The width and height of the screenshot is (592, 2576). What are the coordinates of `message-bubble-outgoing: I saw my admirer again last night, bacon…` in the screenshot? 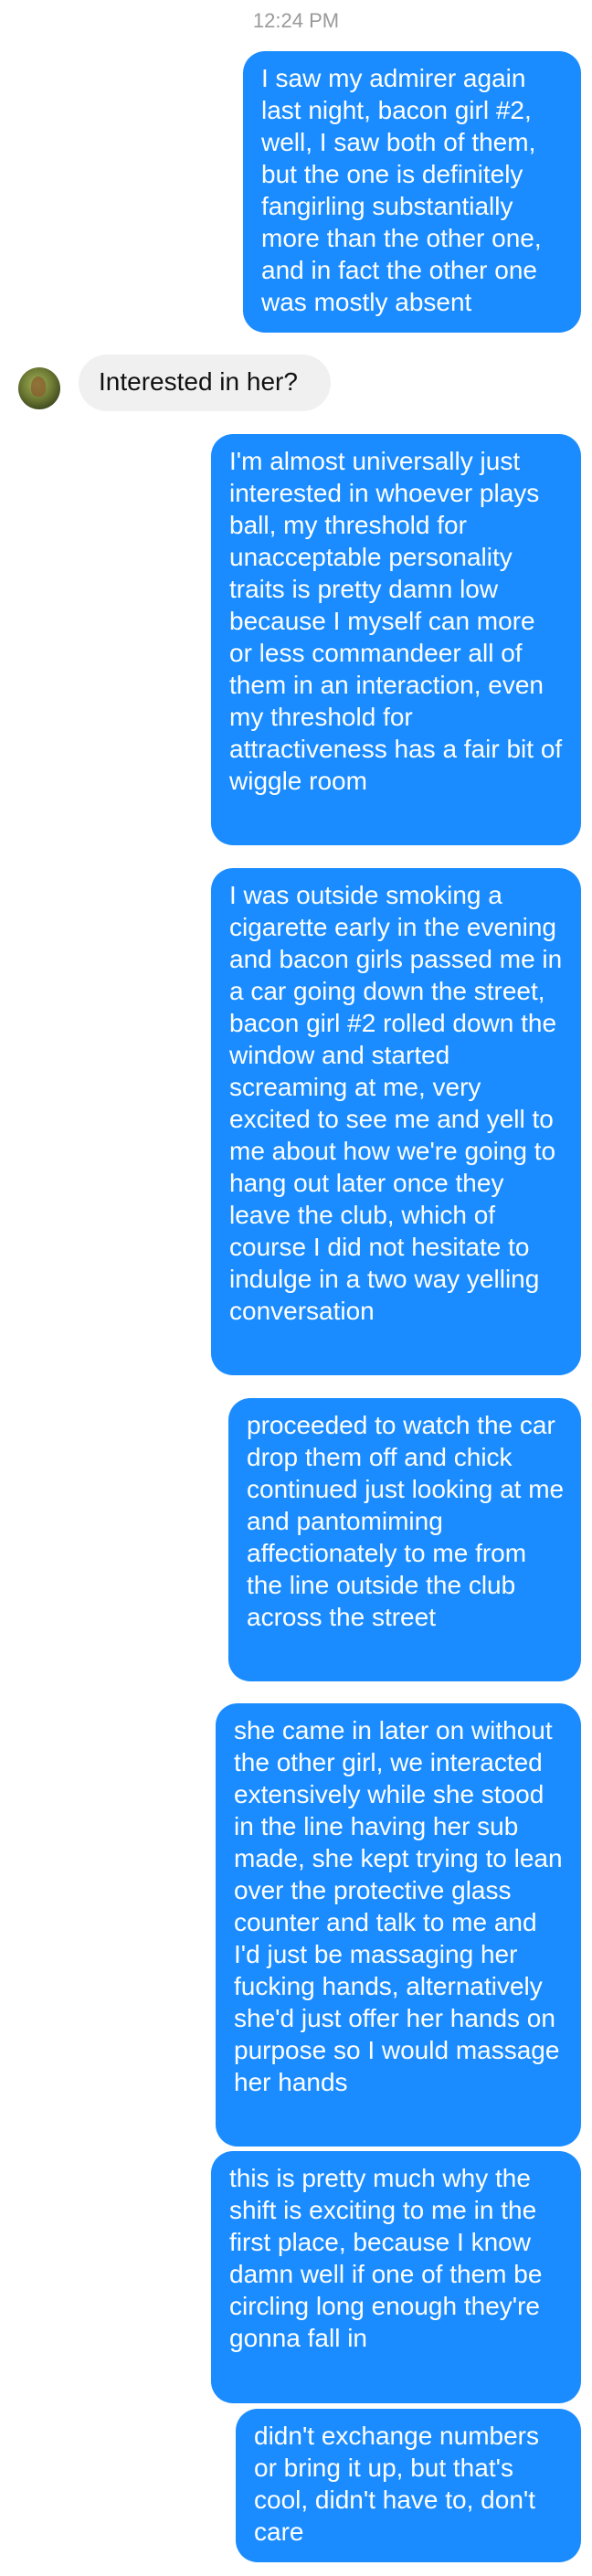 It's located at (412, 192).